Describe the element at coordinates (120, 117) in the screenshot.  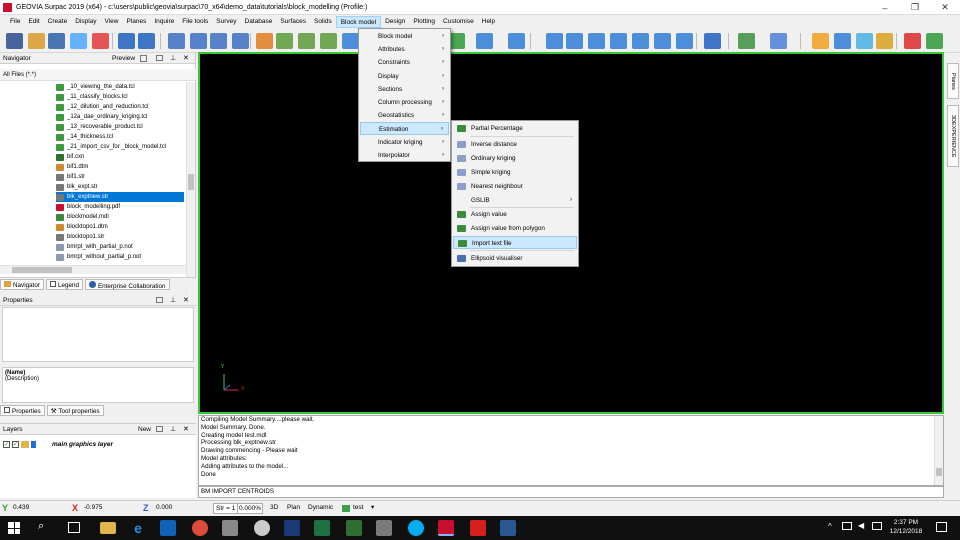
I see `tree-item: _12a_dae_ordinary_kriging.tcl` at that location.